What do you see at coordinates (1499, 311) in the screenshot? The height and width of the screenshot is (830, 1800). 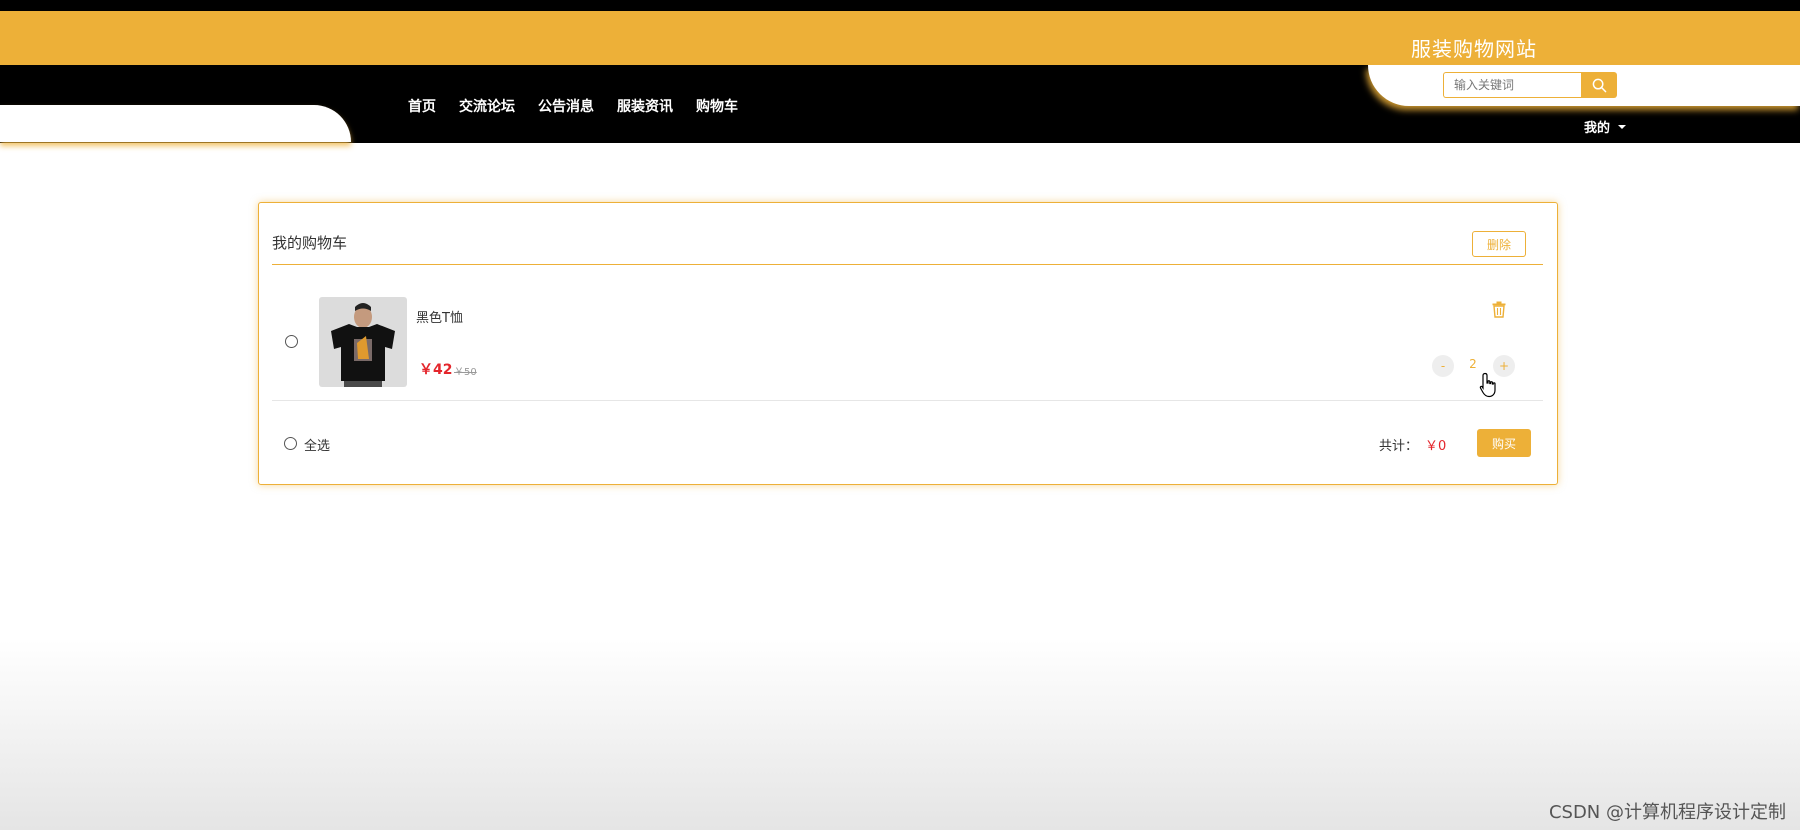 I see `trash-icon` at bounding box center [1499, 311].